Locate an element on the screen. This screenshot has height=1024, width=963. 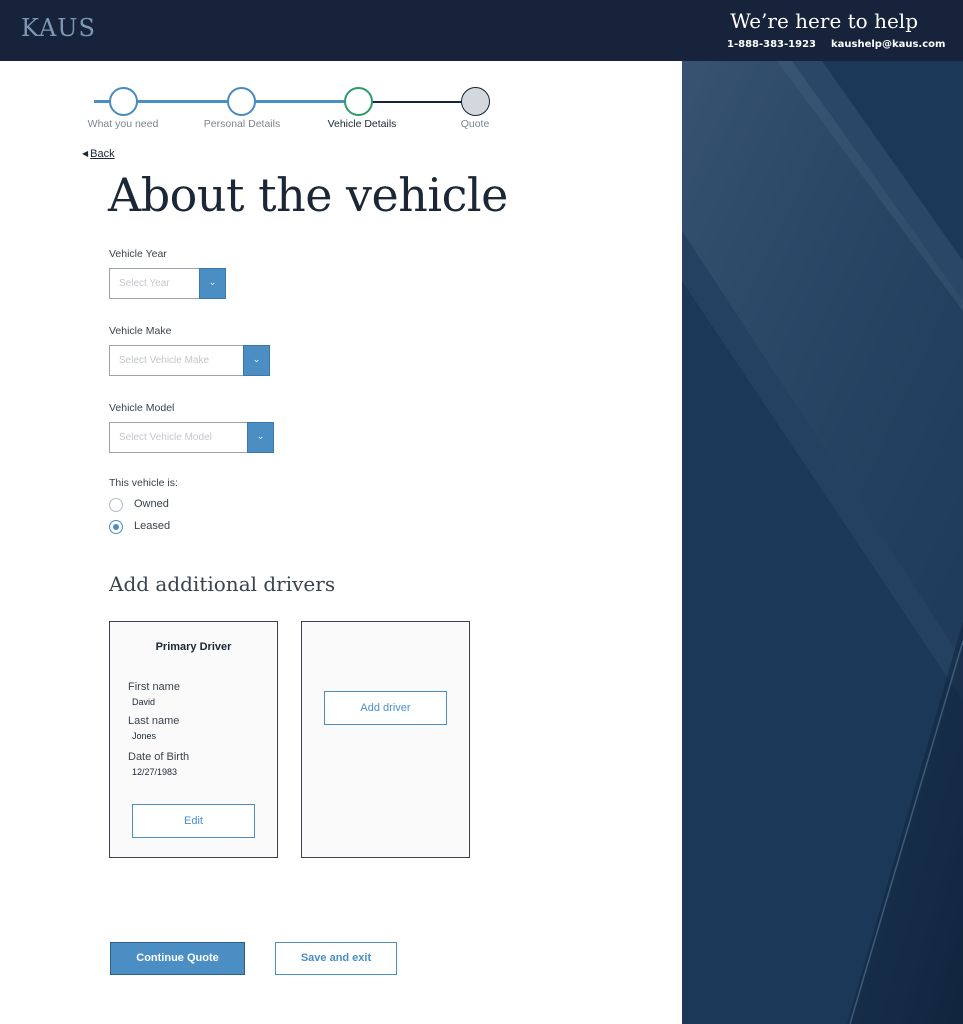
help-heading: We’re here to help is located at coordinates (824, 21).